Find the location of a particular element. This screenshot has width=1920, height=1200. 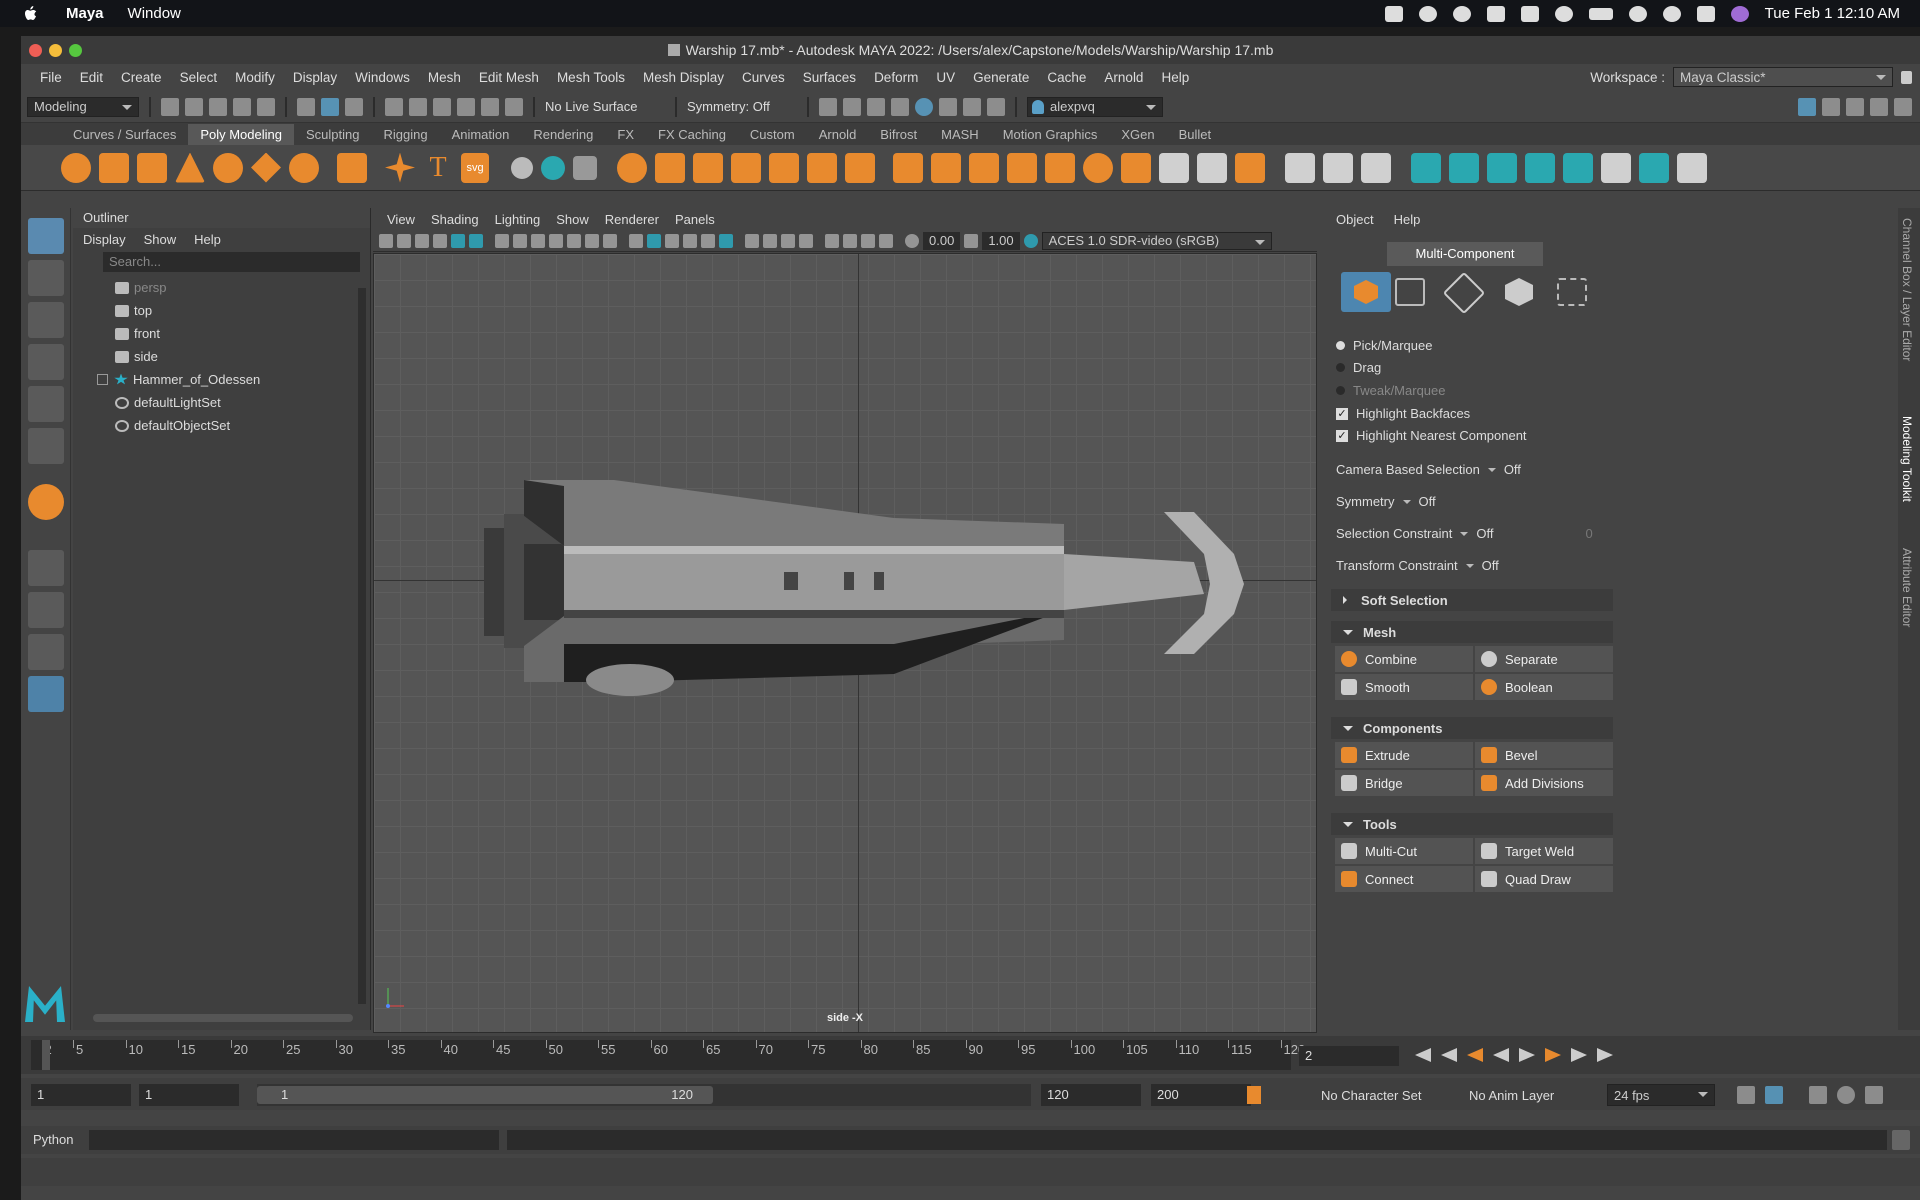

wifi-icon is located at coordinates (1637, 13).